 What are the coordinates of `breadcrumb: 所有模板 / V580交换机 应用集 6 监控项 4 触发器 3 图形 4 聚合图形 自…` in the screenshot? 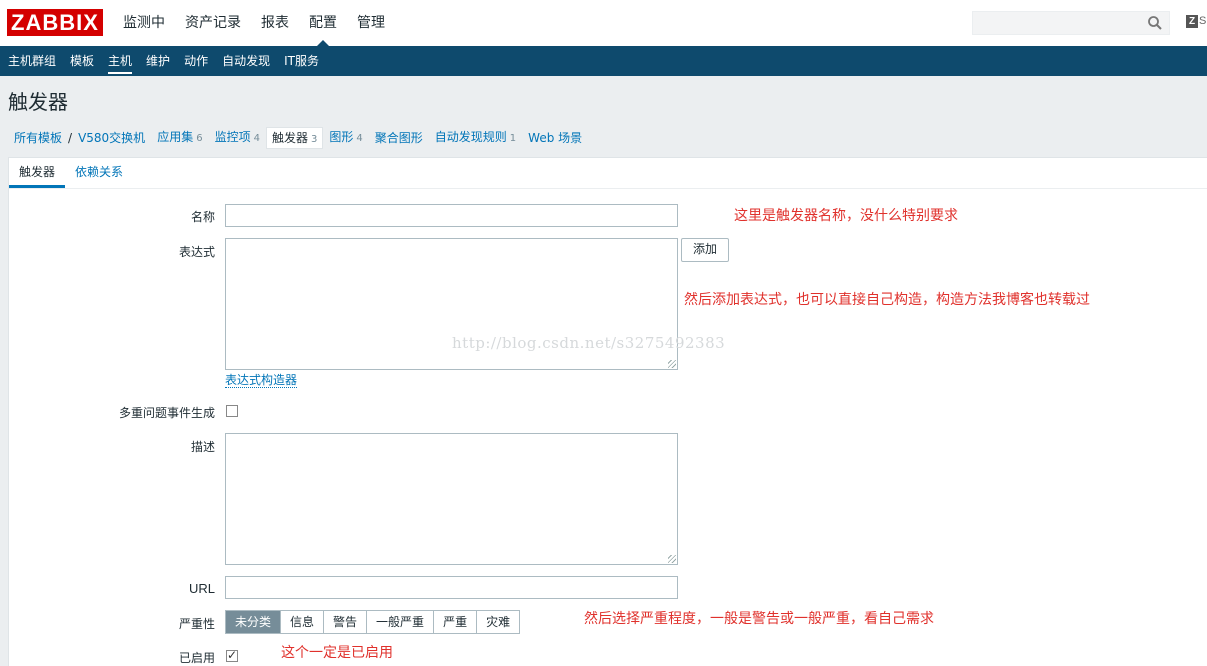 It's located at (298, 138).